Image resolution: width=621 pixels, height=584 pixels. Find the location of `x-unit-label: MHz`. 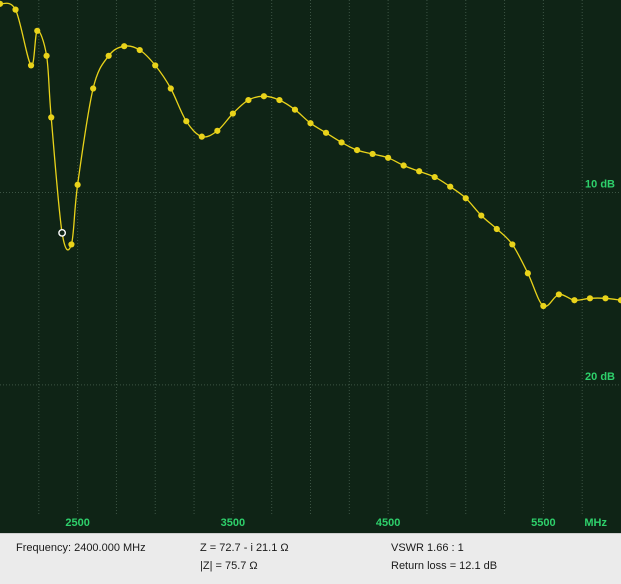

x-unit-label: MHz is located at coordinates (595, 523).